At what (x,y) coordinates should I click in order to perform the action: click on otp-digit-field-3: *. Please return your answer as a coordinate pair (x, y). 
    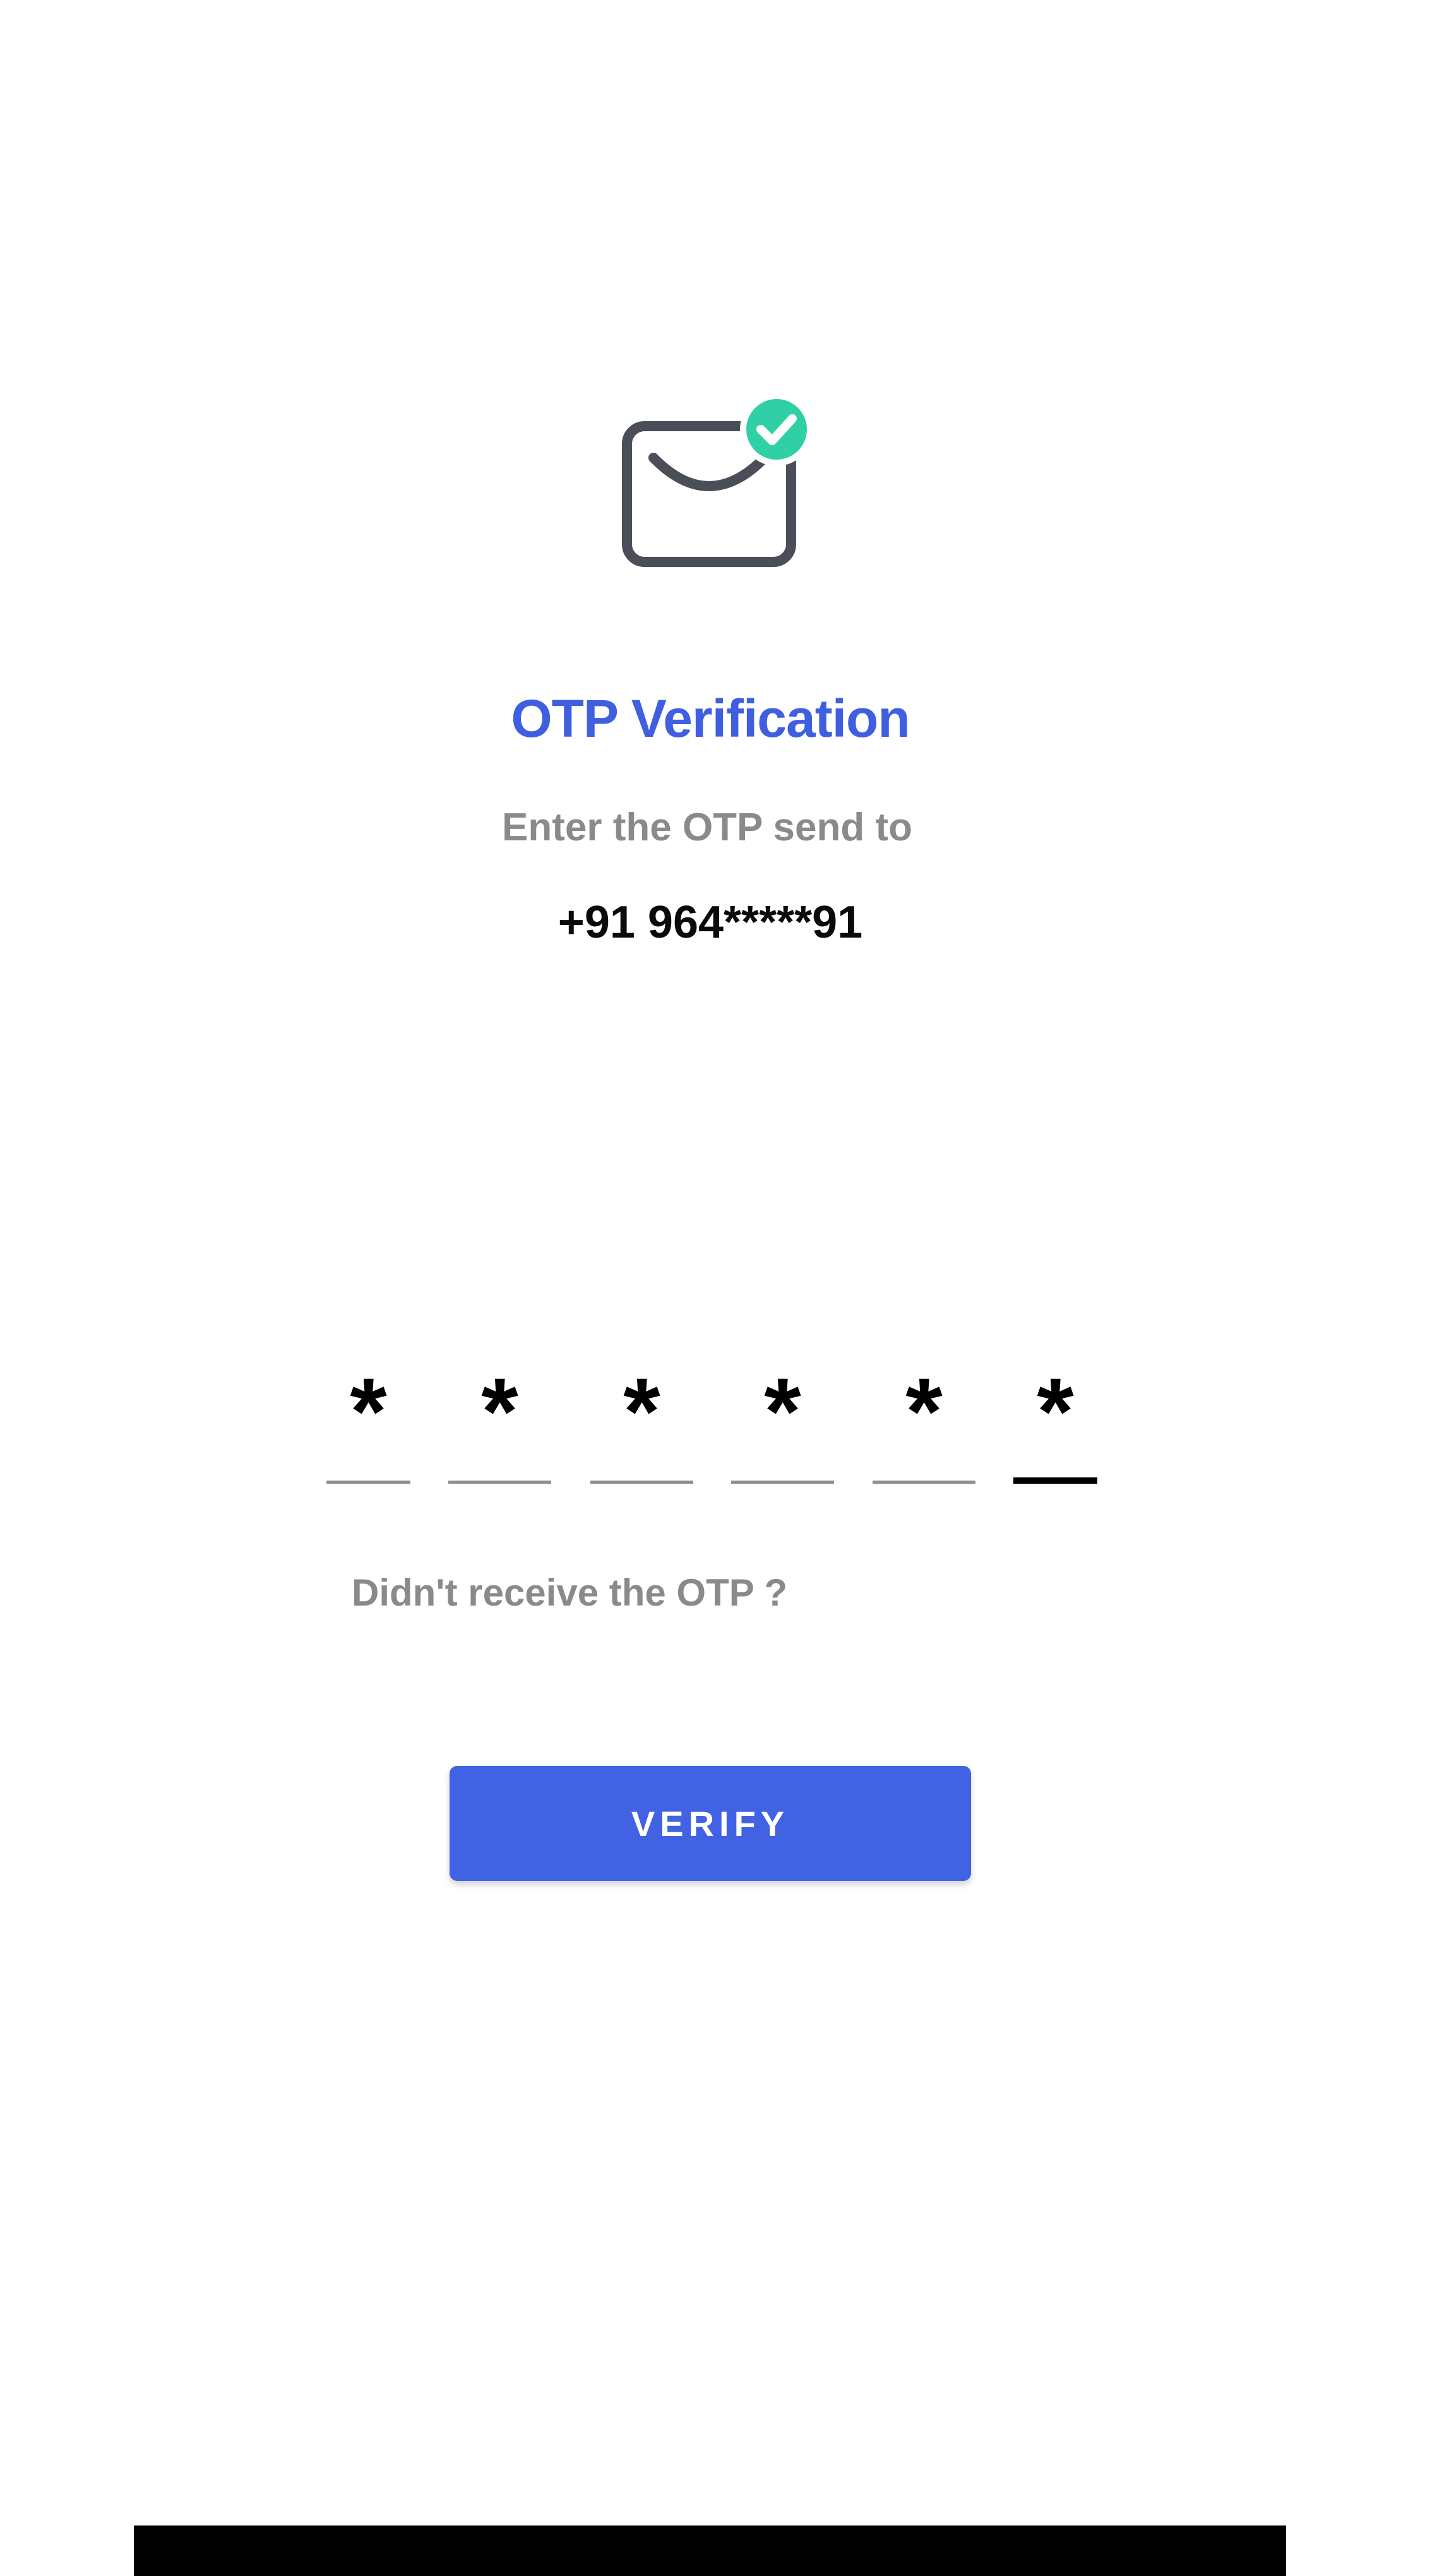
    Looking at the image, I should click on (641, 1420).